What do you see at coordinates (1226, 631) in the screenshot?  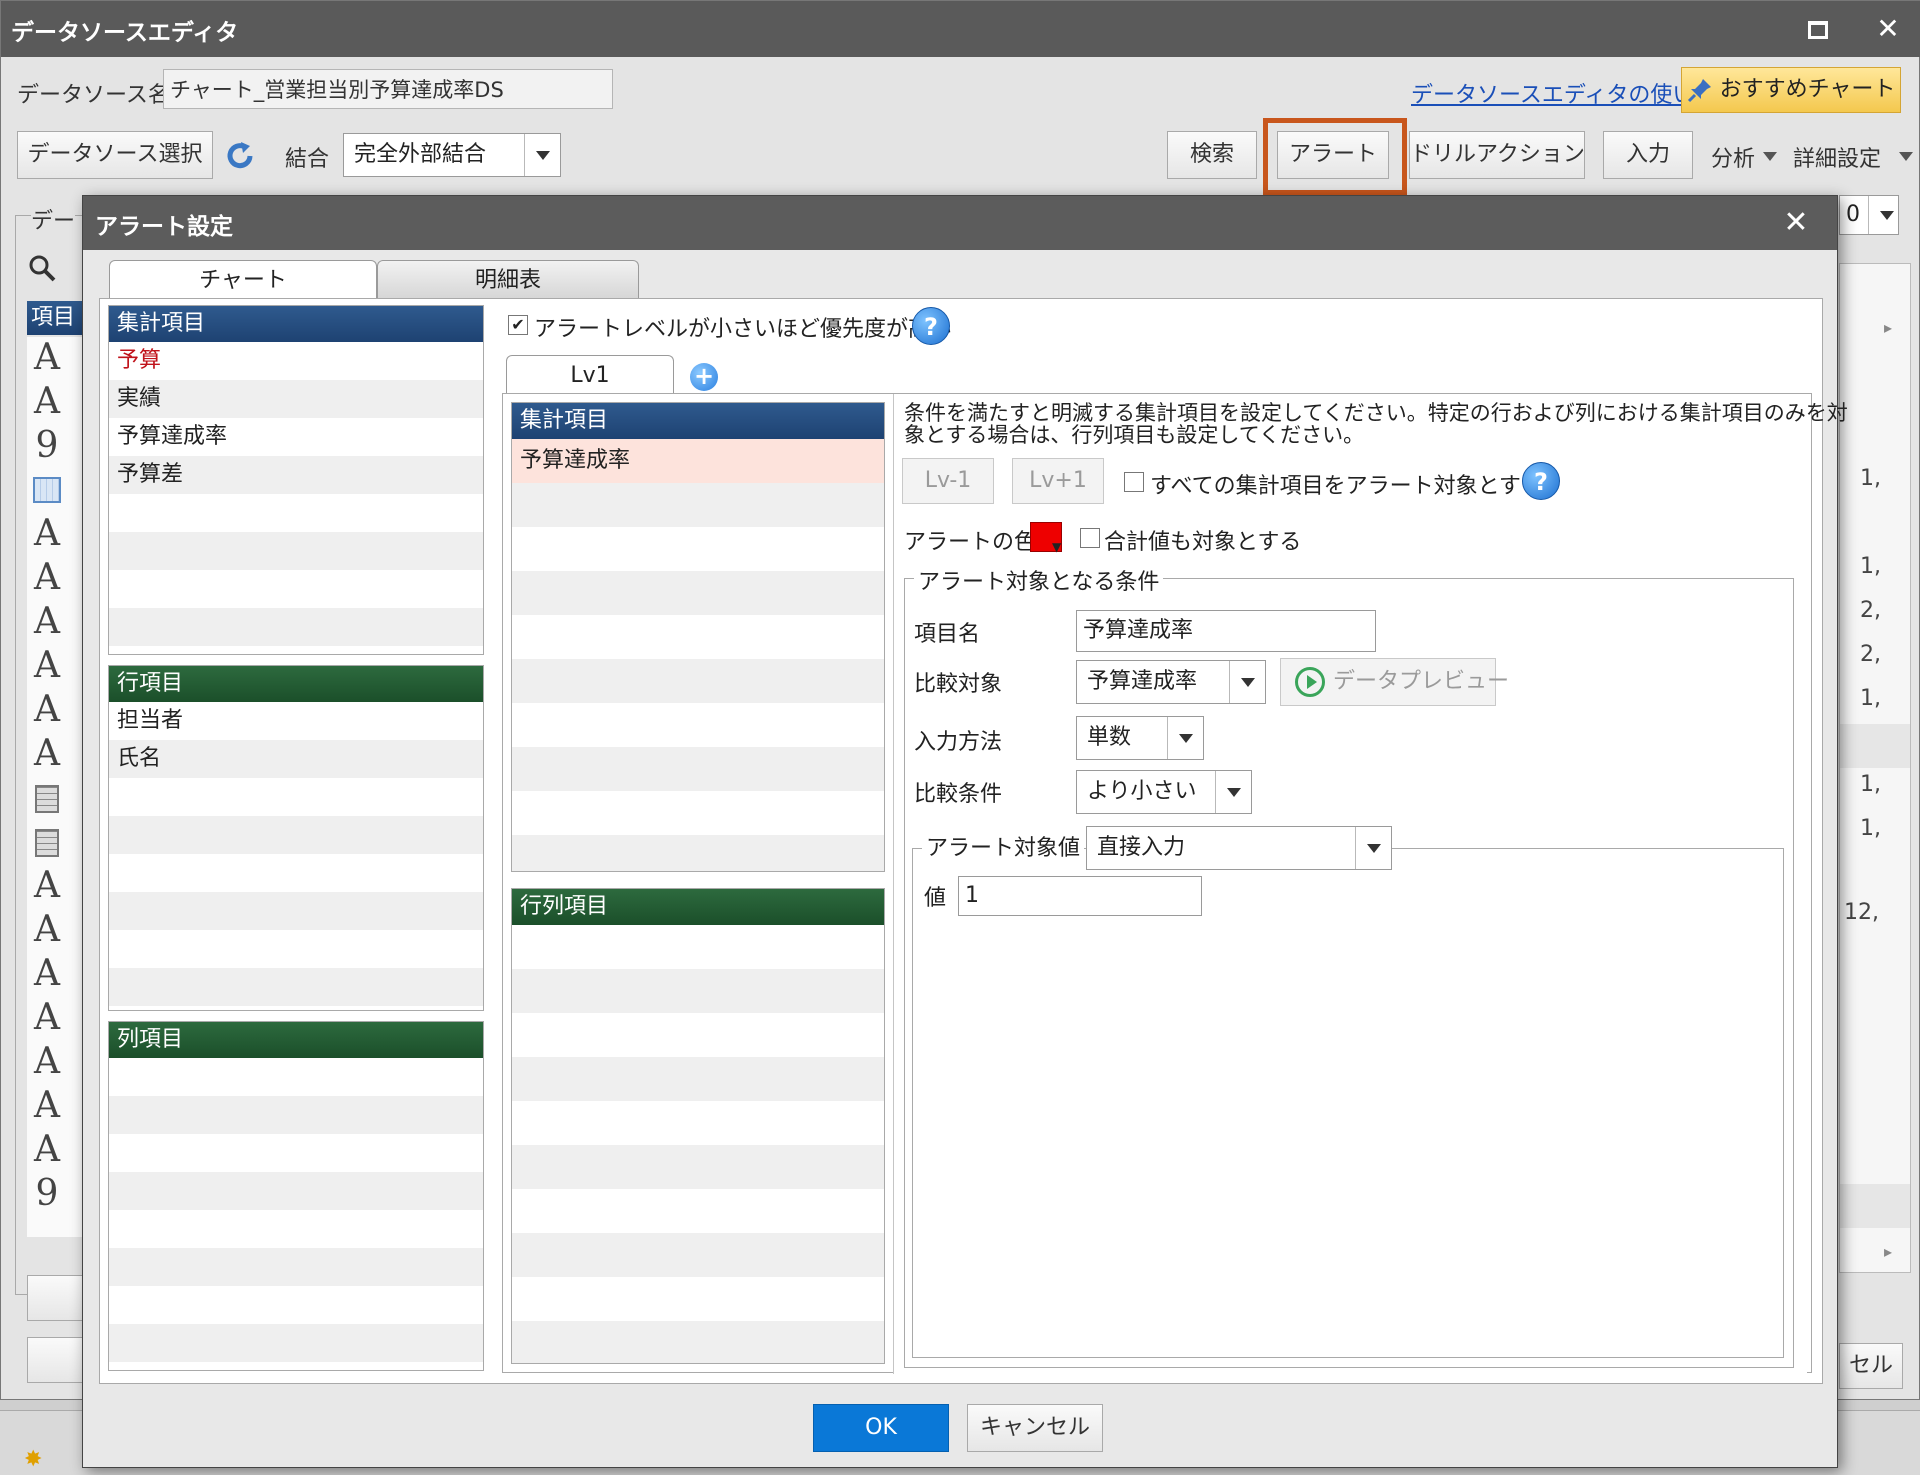 I see `item-name-field: 予算達成率` at bounding box center [1226, 631].